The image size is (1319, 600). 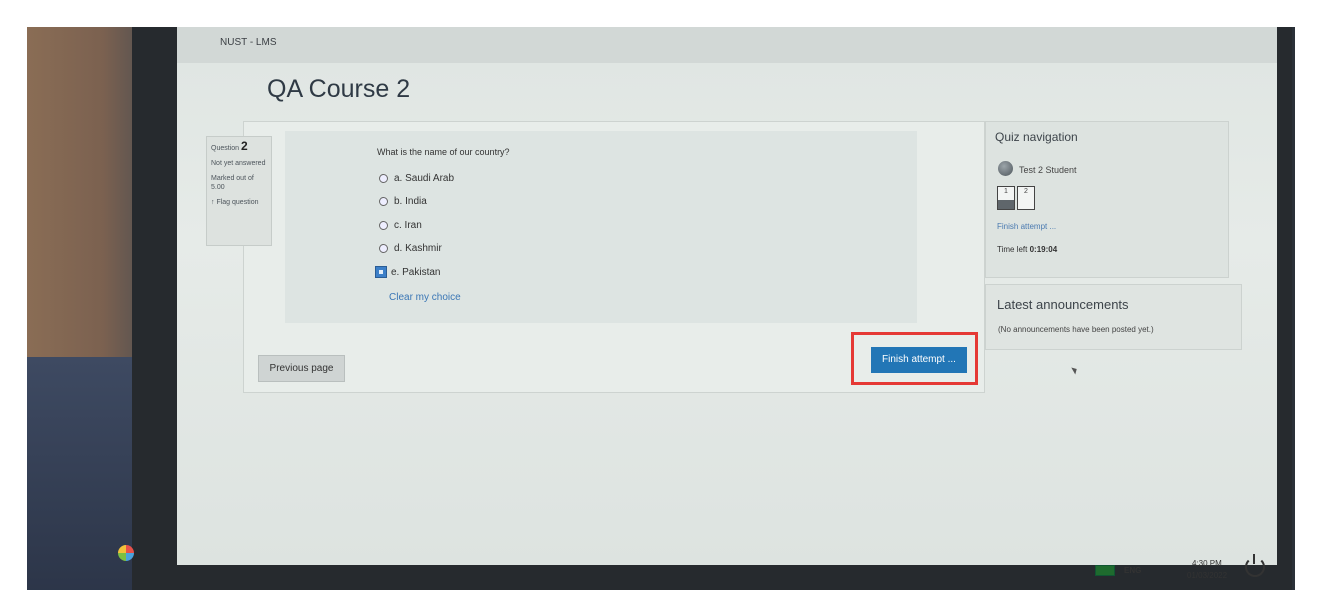 I want to click on option-label: c. Iran, so click(x=408, y=225).